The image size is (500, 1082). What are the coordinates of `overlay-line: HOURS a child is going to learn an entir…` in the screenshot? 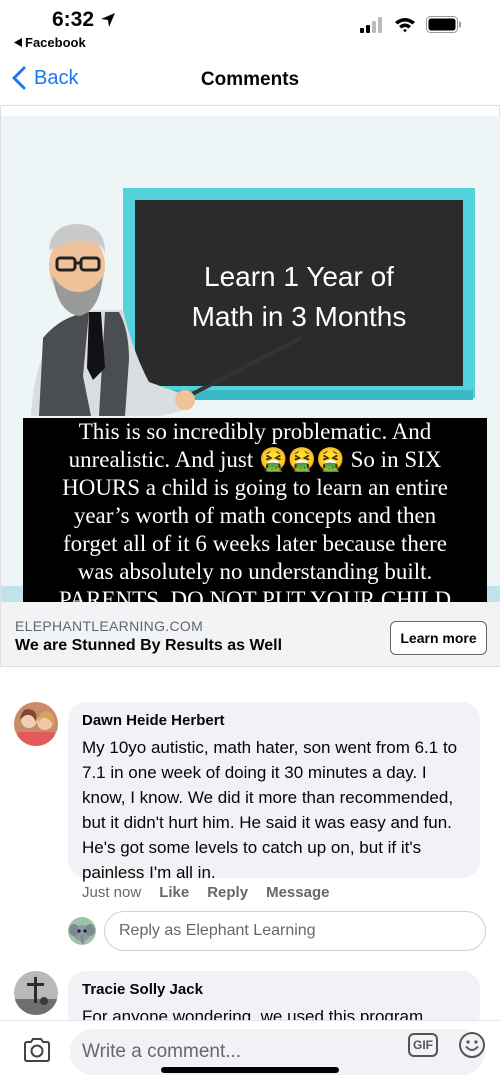 It's located at (255, 487).